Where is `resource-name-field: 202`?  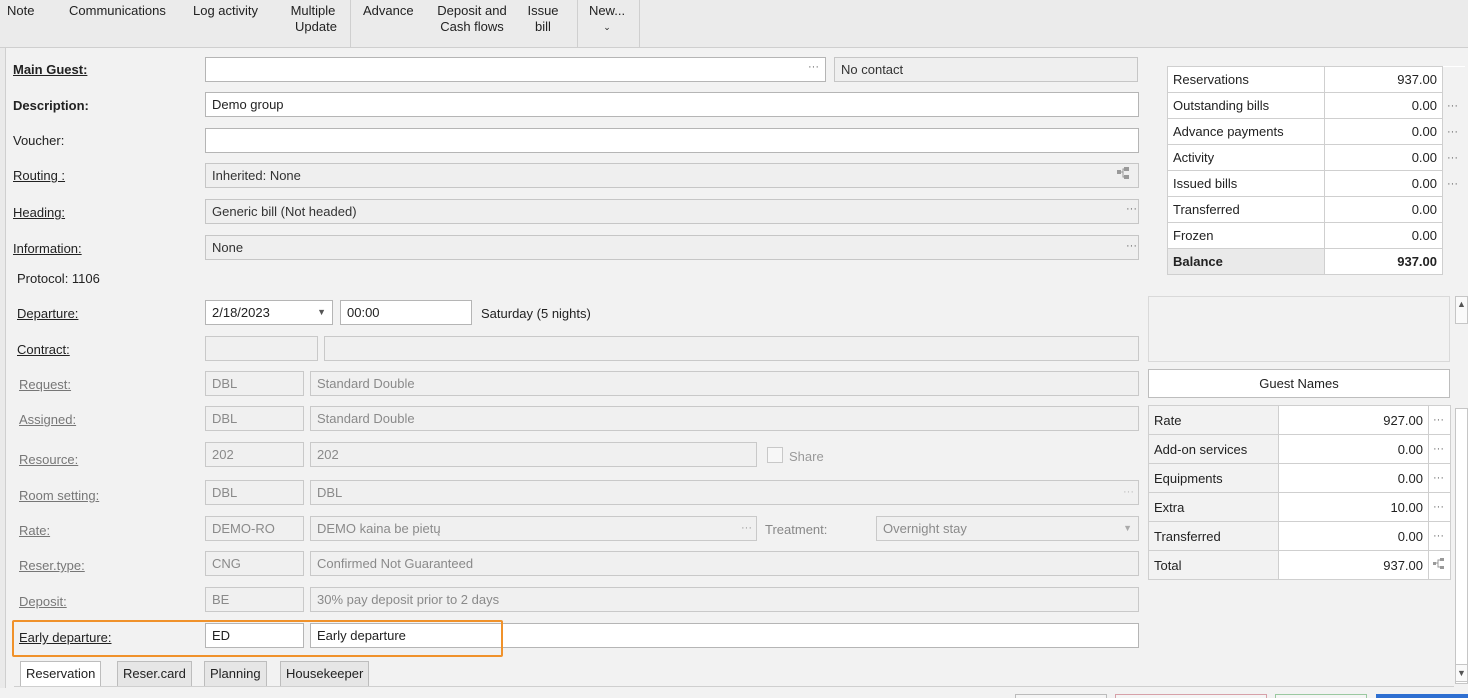
resource-name-field: 202 is located at coordinates (533, 454).